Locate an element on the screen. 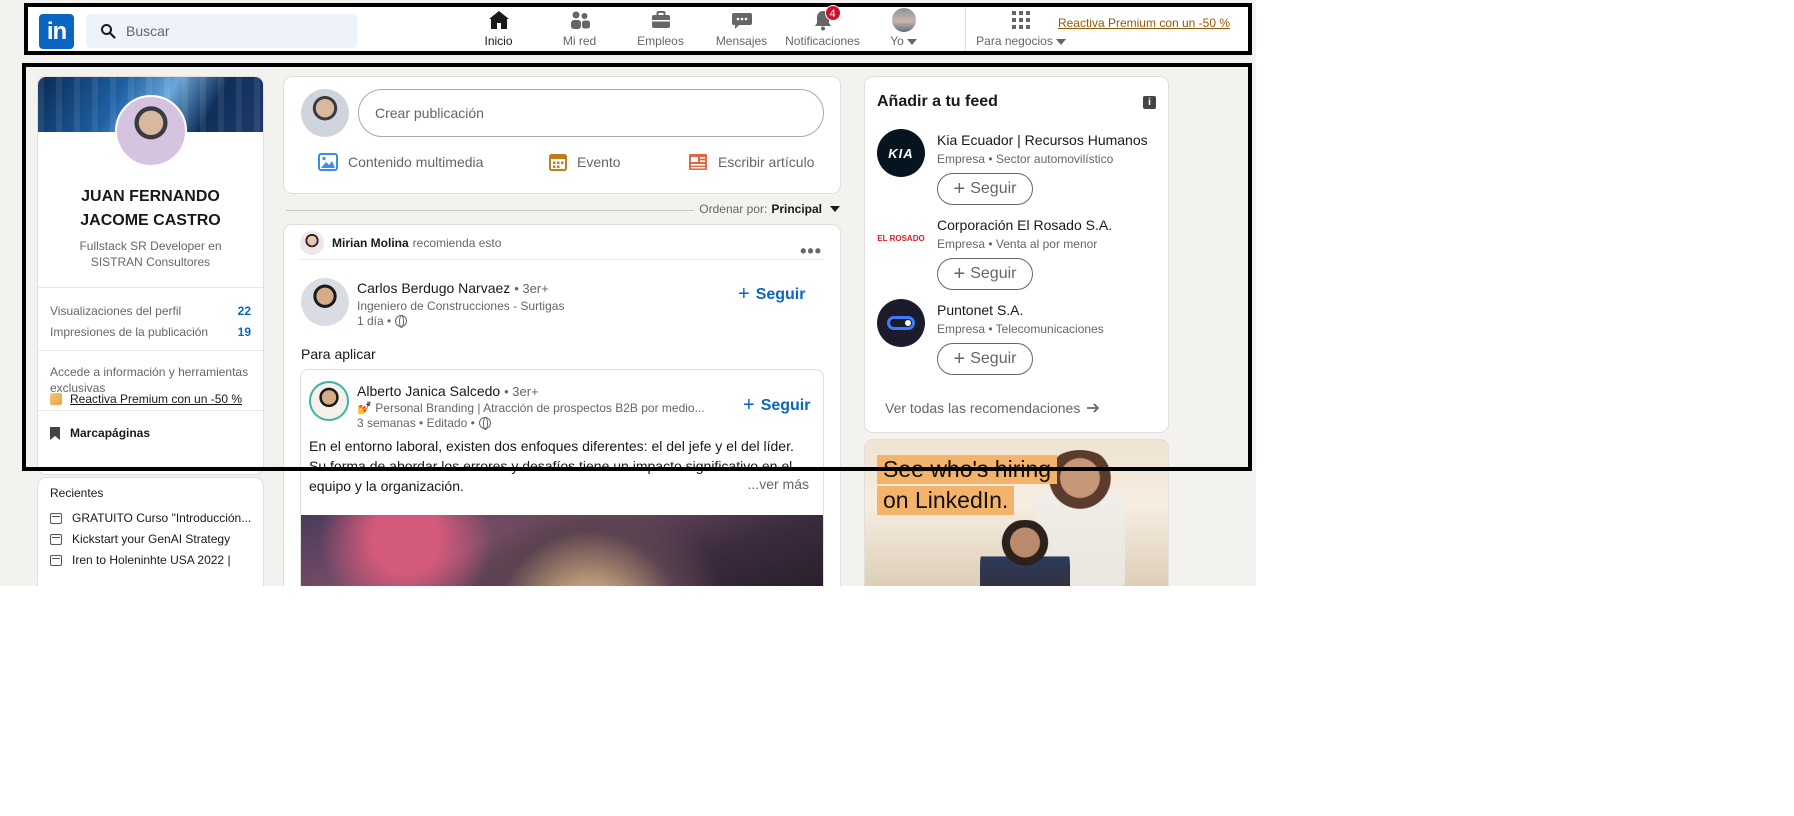 Image resolution: width=1794 pixels, height=816 pixels. people-icon is located at coordinates (580, 20).